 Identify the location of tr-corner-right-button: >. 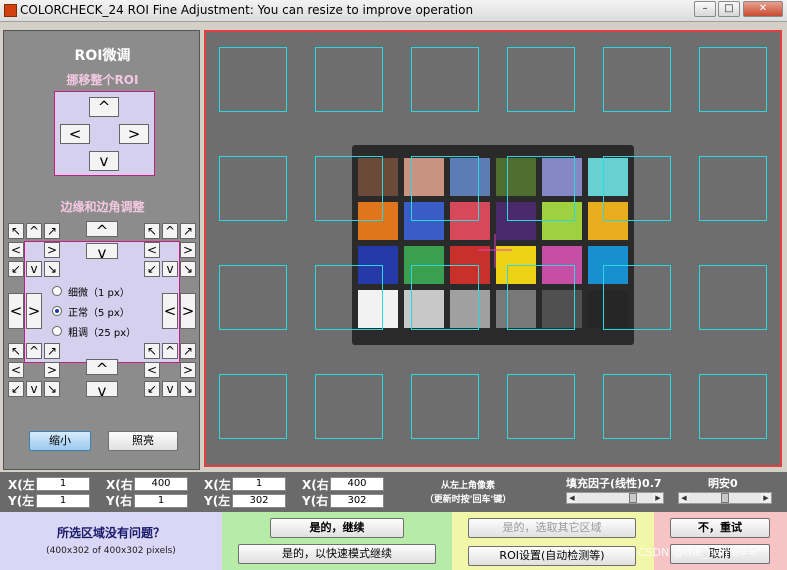
(188, 250).